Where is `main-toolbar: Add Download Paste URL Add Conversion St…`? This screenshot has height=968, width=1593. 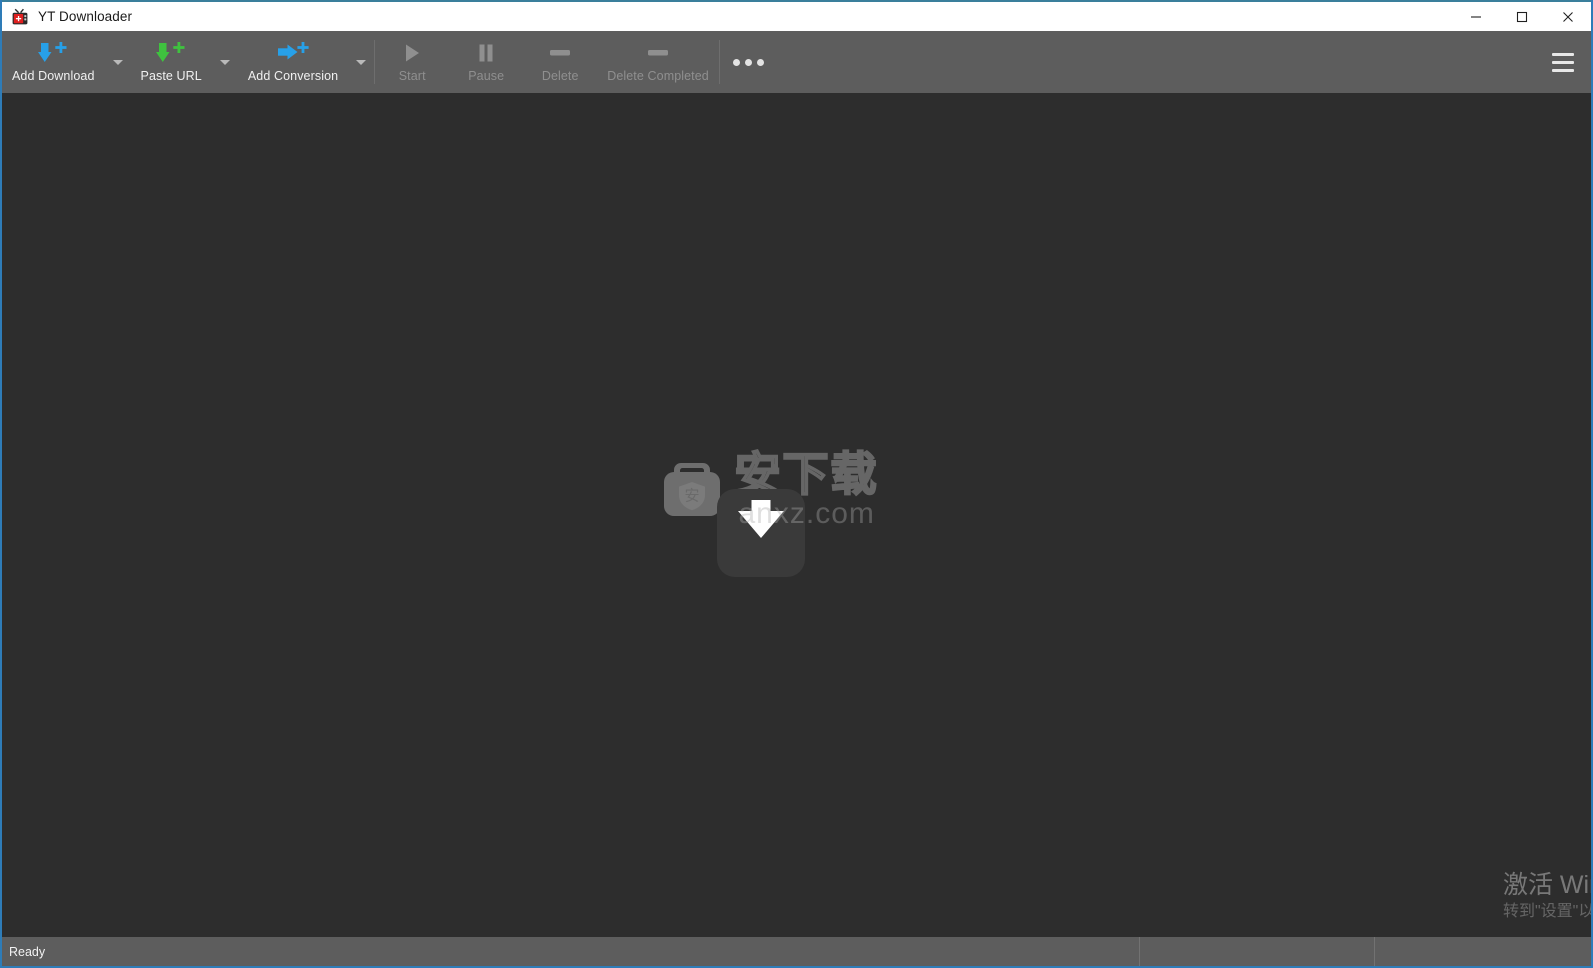
main-toolbar: Add Download Paste URL Add Conversion St… is located at coordinates (796, 62).